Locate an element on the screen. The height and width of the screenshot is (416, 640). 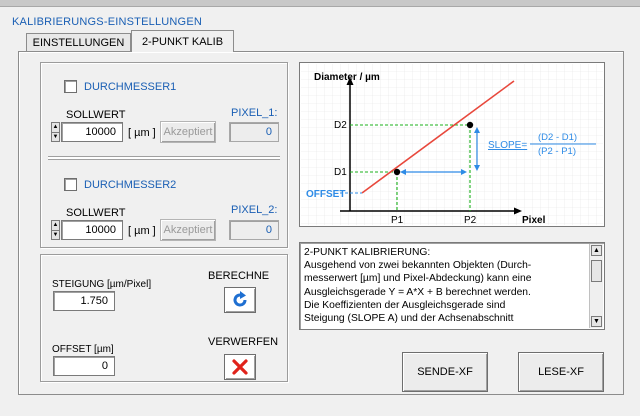
durchmesser1-checkbox is located at coordinates (70, 86).